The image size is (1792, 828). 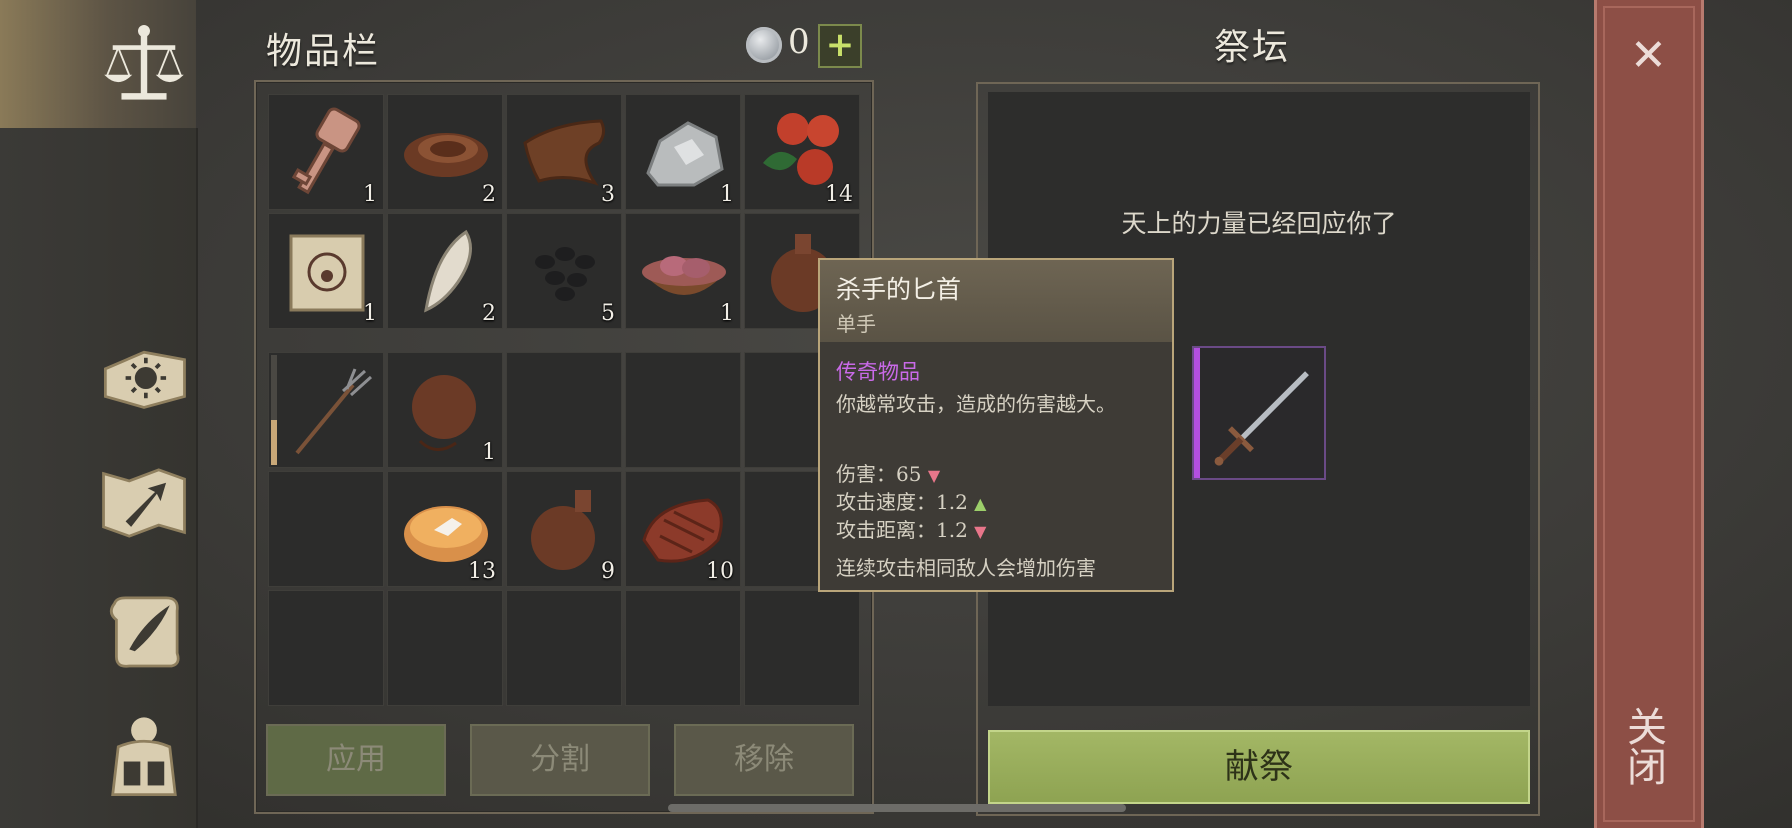 I want to click on flask-icon, so click(x=563, y=530).